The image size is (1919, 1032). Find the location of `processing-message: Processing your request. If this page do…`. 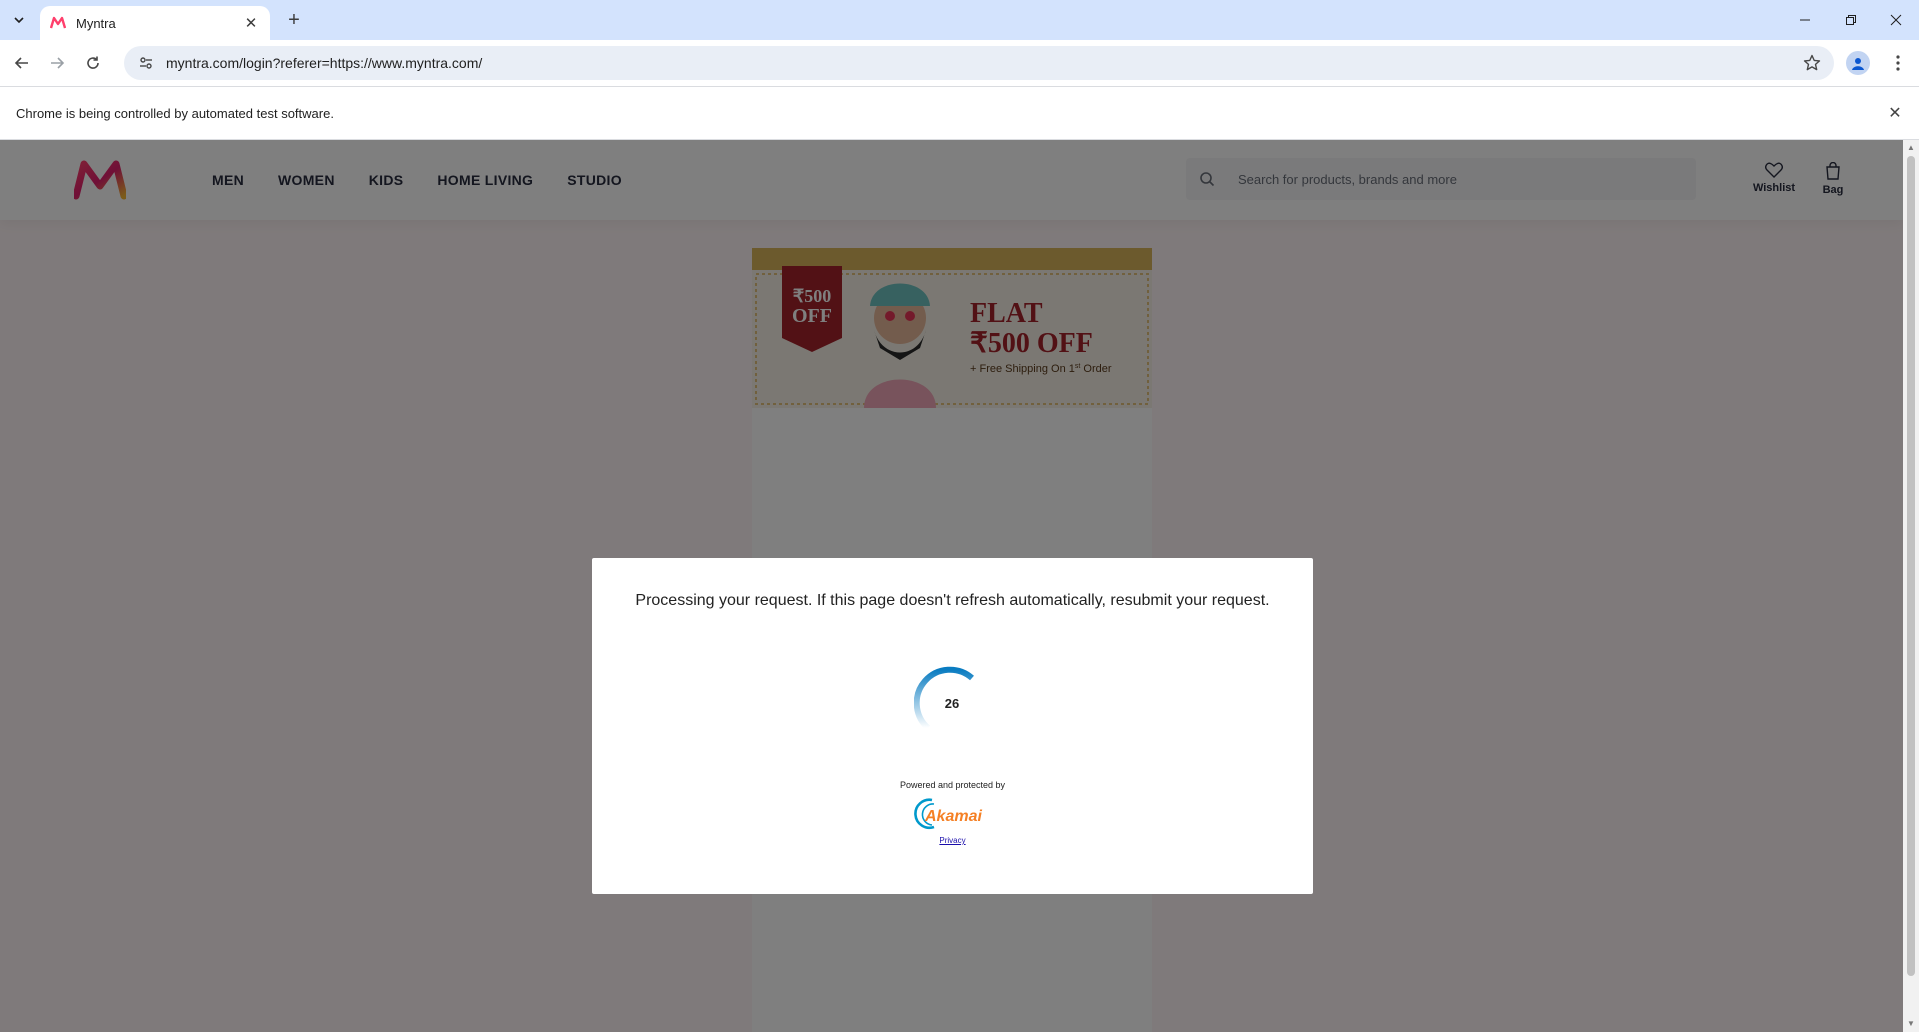

processing-message: Processing your request. If this page do… is located at coordinates (952, 600).